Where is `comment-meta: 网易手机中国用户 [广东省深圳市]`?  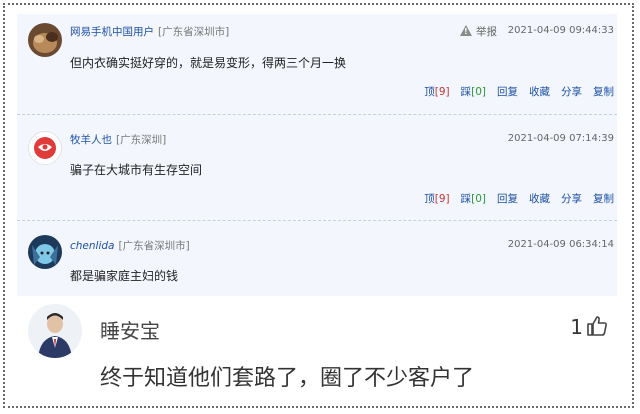 comment-meta: 网易手机中国用户 [广东省深圳市] is located at coordinates (149, 31).